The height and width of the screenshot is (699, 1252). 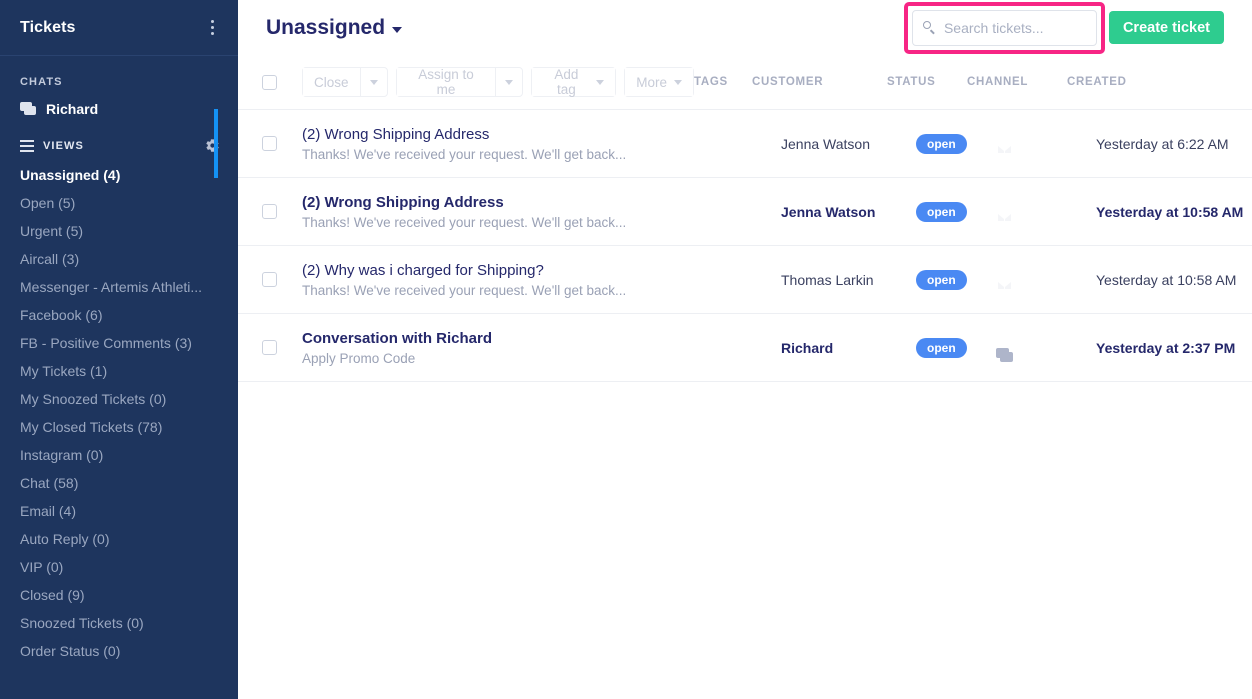 I want to click on bulk-actions: Close Assign to me Add tag More, so click(x=498, y=82).